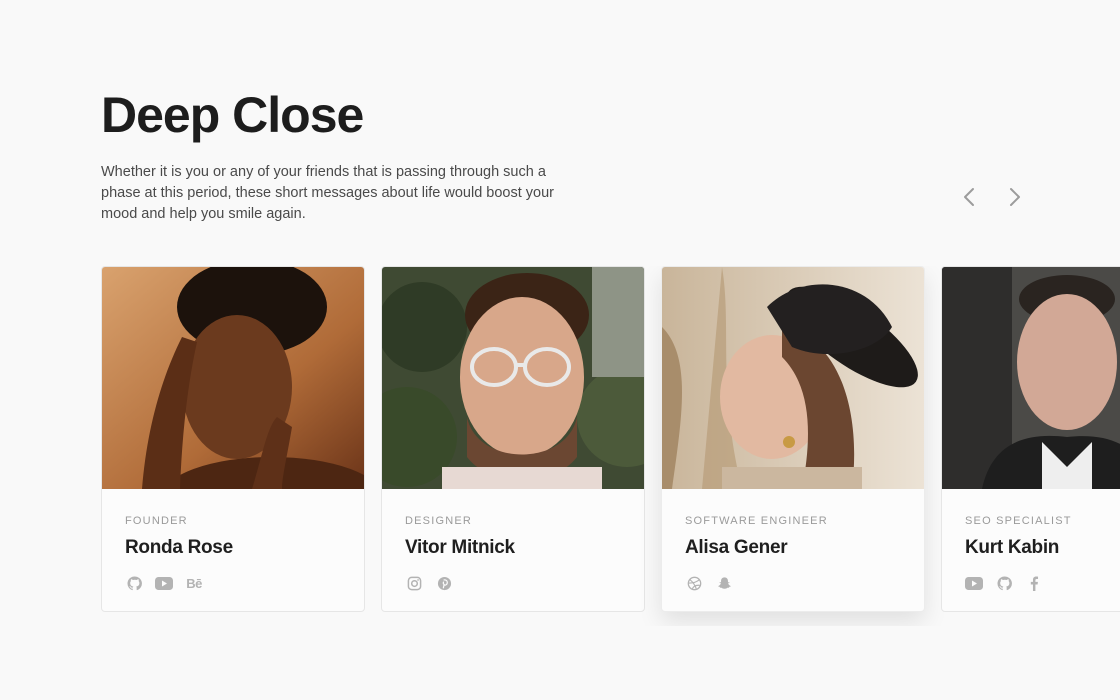  I want to click on dribbble-icon, so click(694, 583).